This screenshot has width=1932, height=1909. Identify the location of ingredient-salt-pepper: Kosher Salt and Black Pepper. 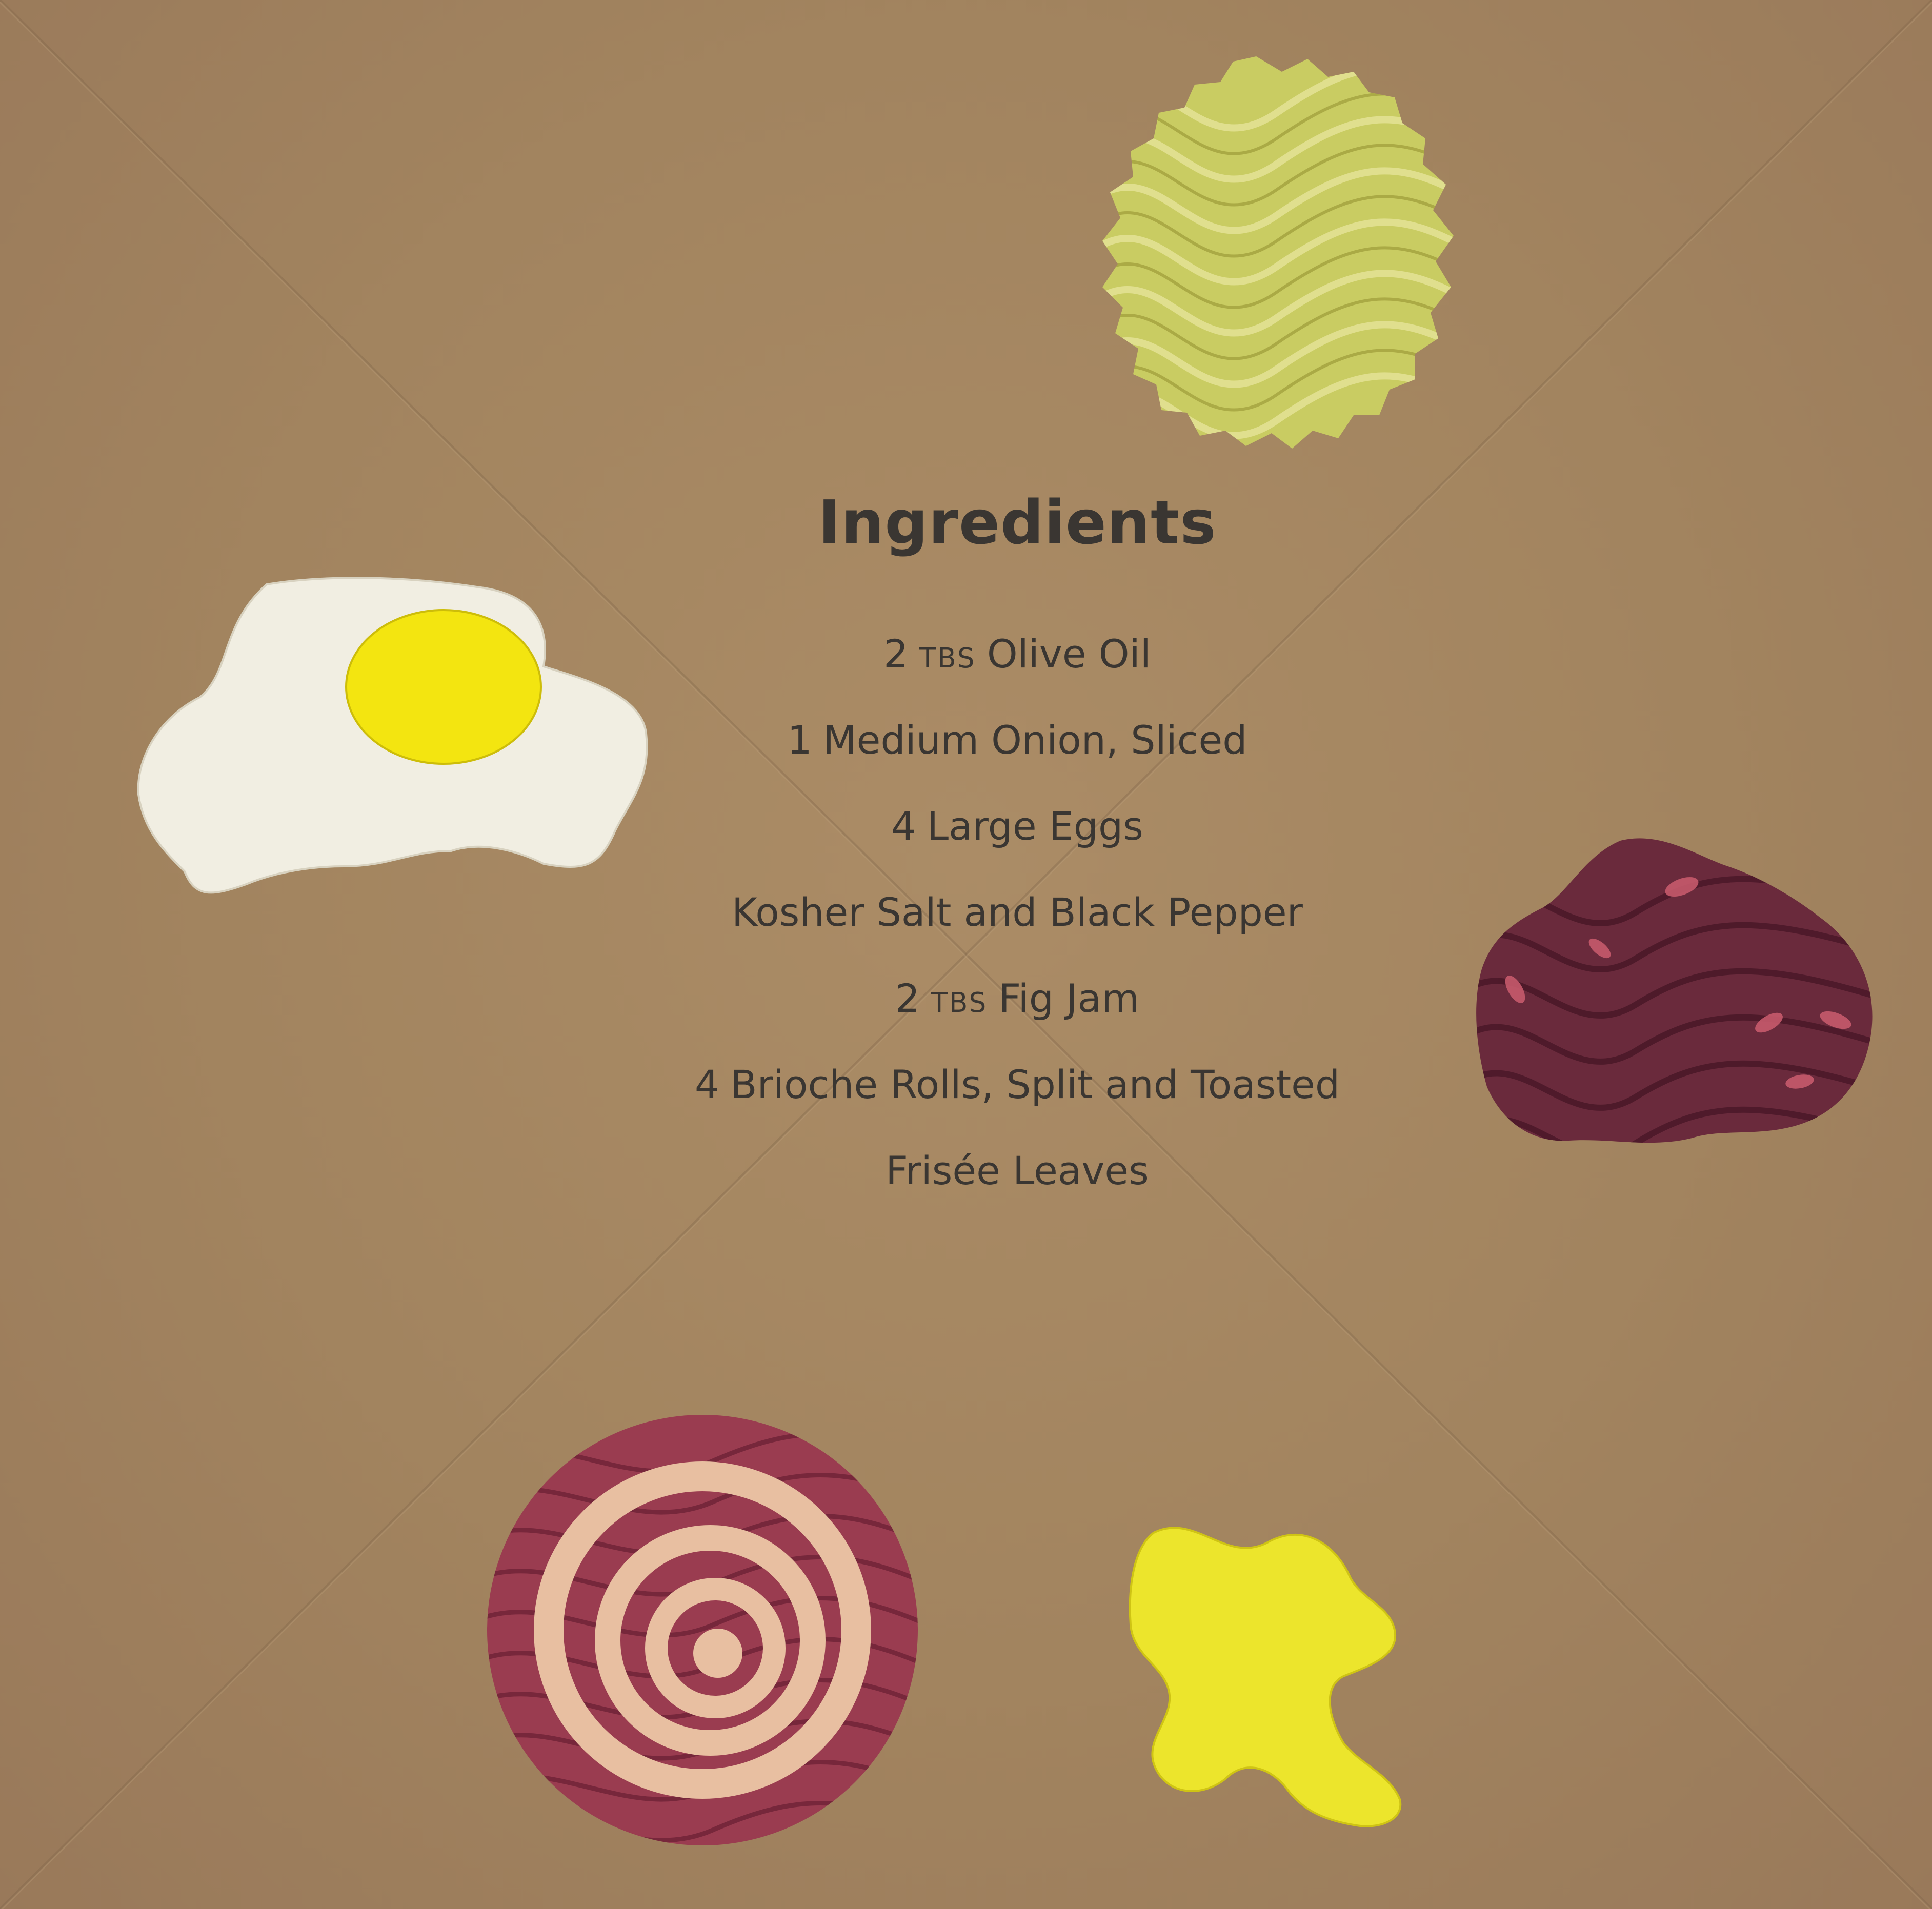
(1017, 936).